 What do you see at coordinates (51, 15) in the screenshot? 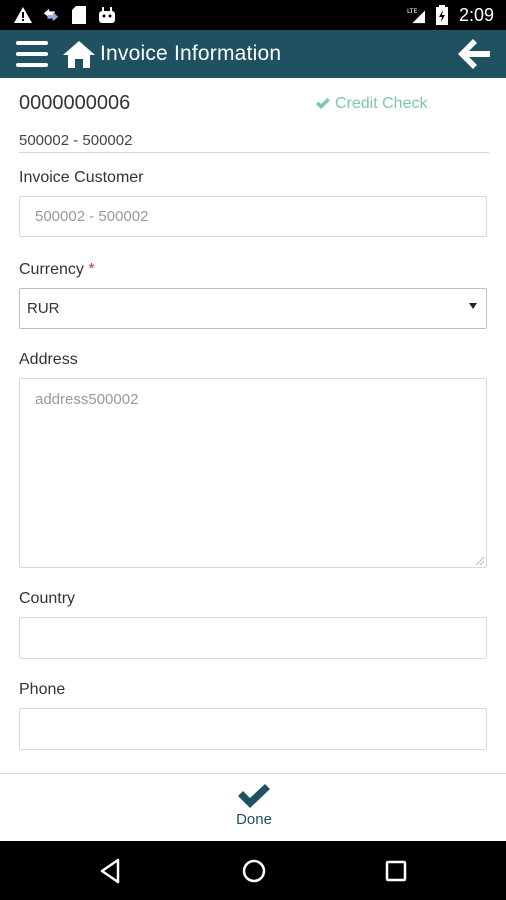
I see `transfer-icon` at bounding box center [51, 15].